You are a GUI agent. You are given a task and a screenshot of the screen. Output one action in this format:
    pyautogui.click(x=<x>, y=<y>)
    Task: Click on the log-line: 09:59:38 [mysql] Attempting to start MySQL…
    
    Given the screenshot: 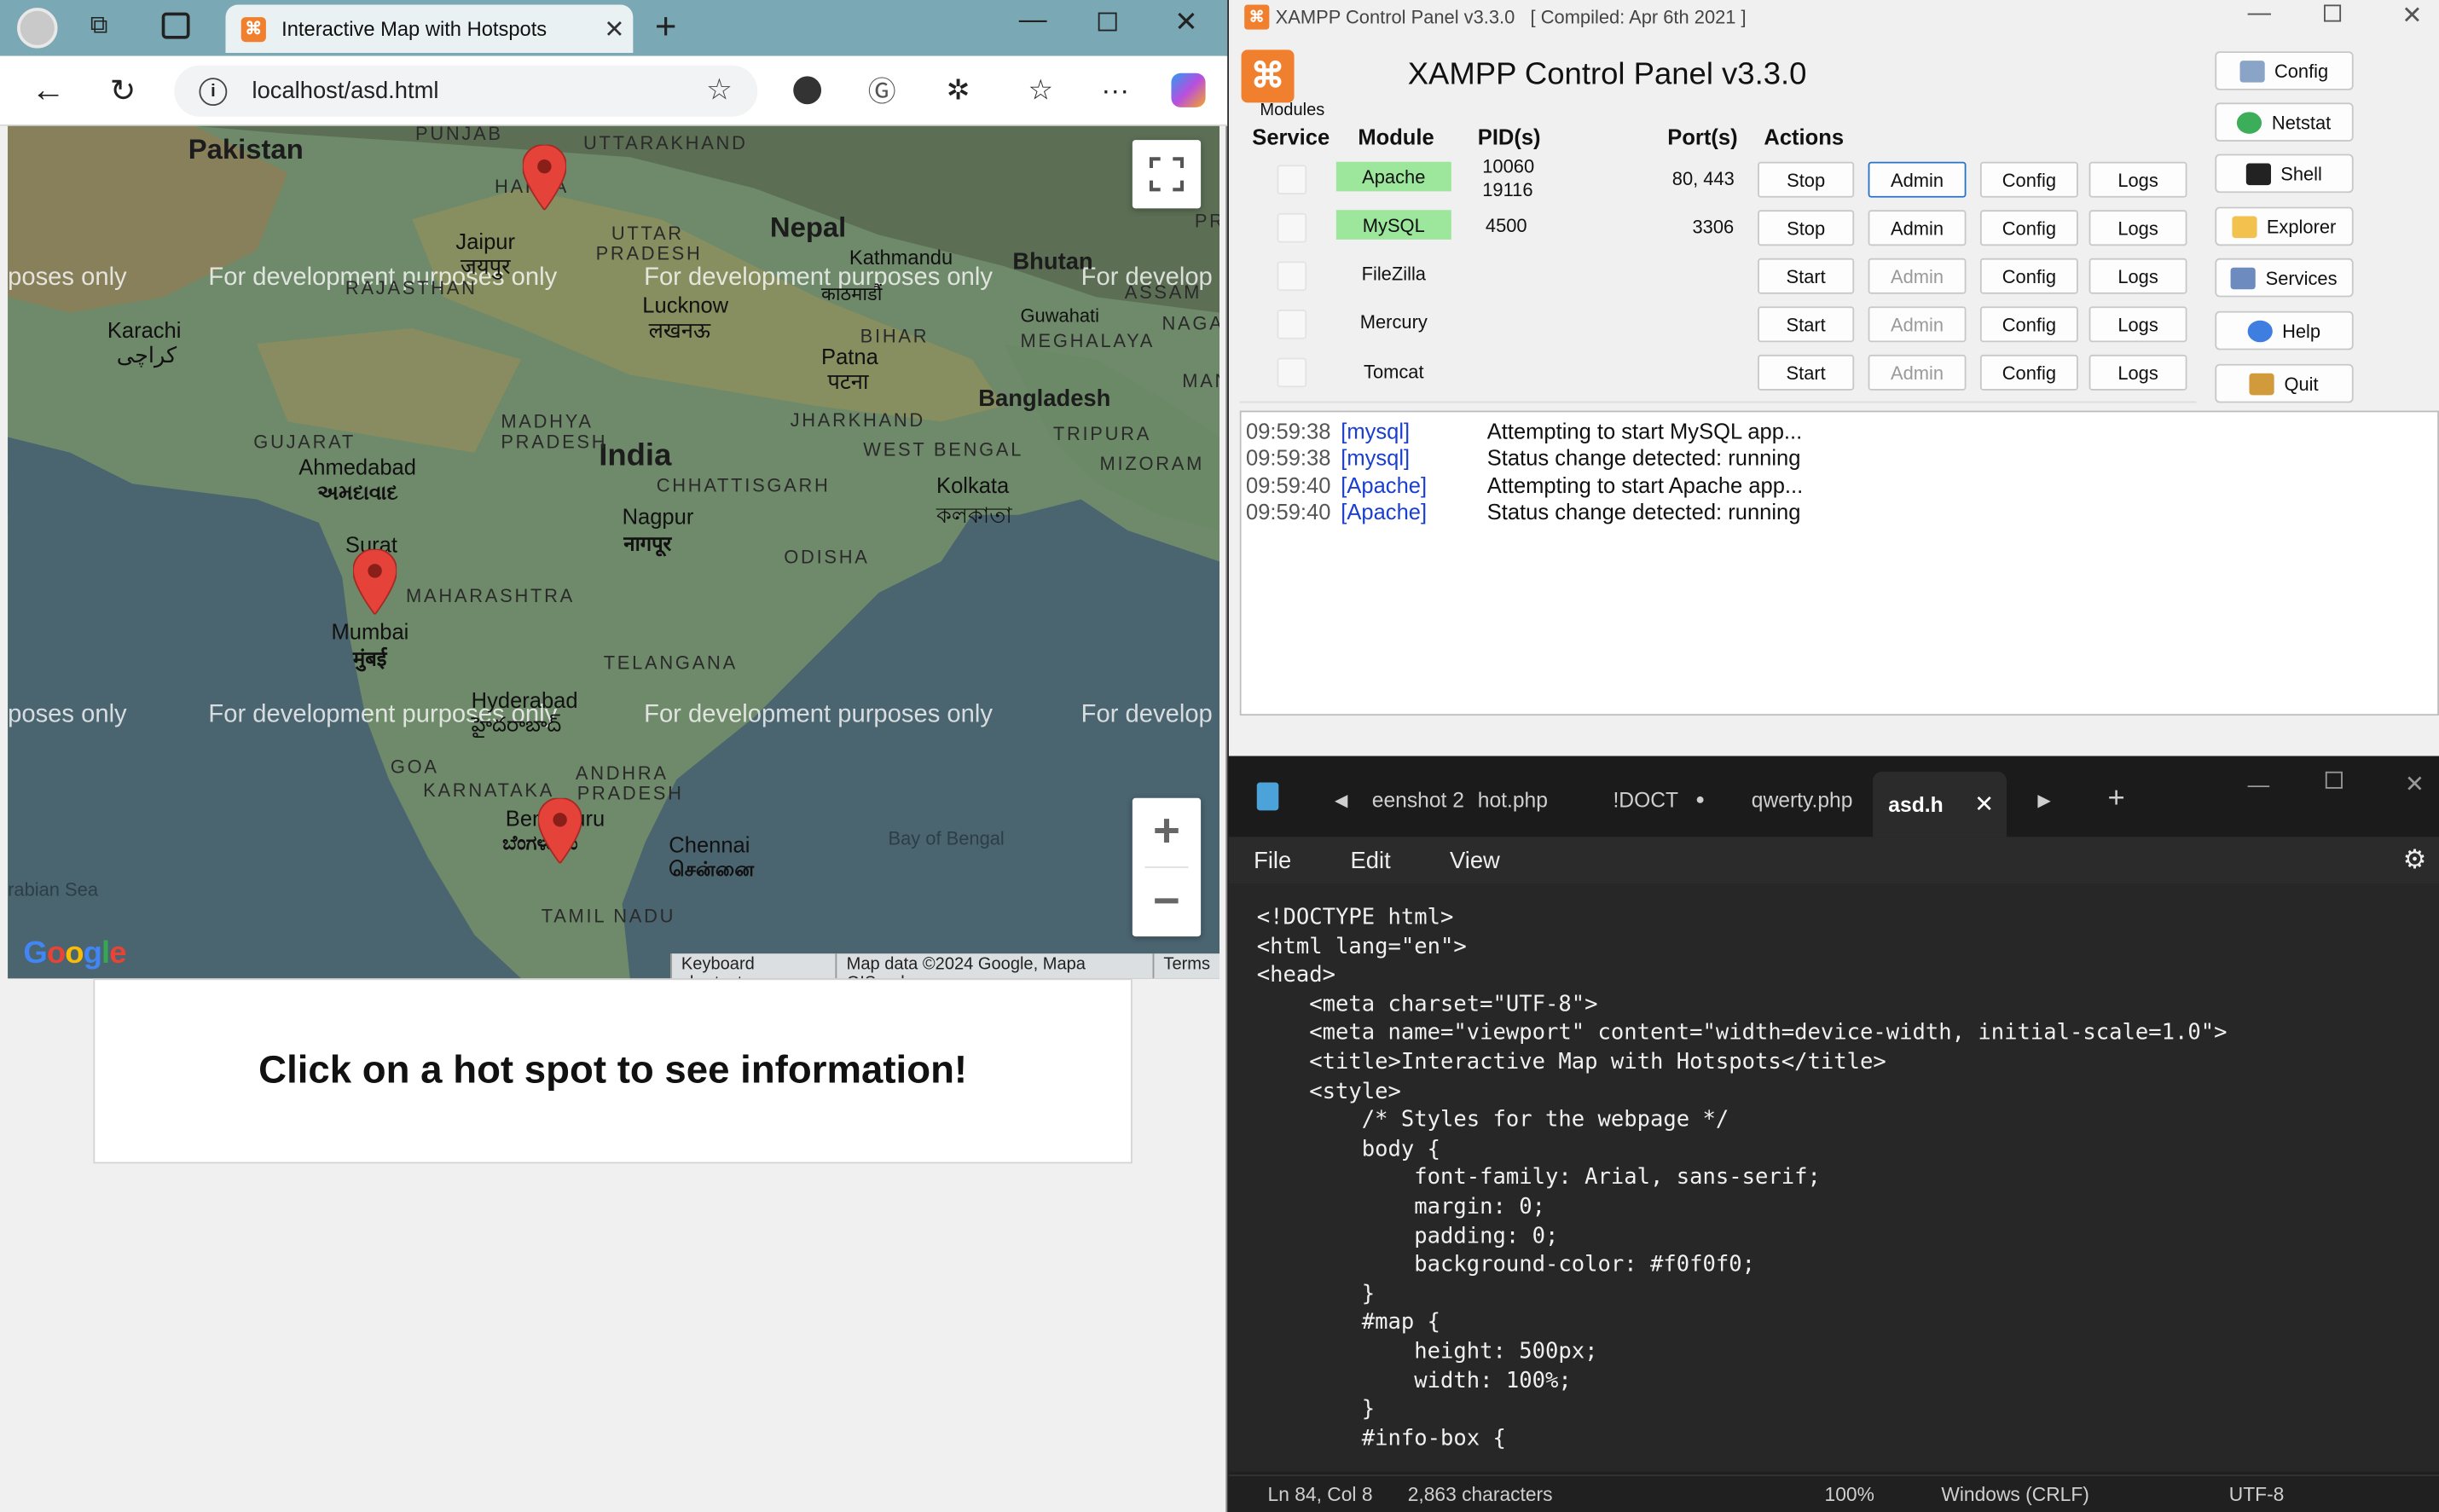 What is the action you would take?
    pyautogui.click(x=1525, y=430)
    